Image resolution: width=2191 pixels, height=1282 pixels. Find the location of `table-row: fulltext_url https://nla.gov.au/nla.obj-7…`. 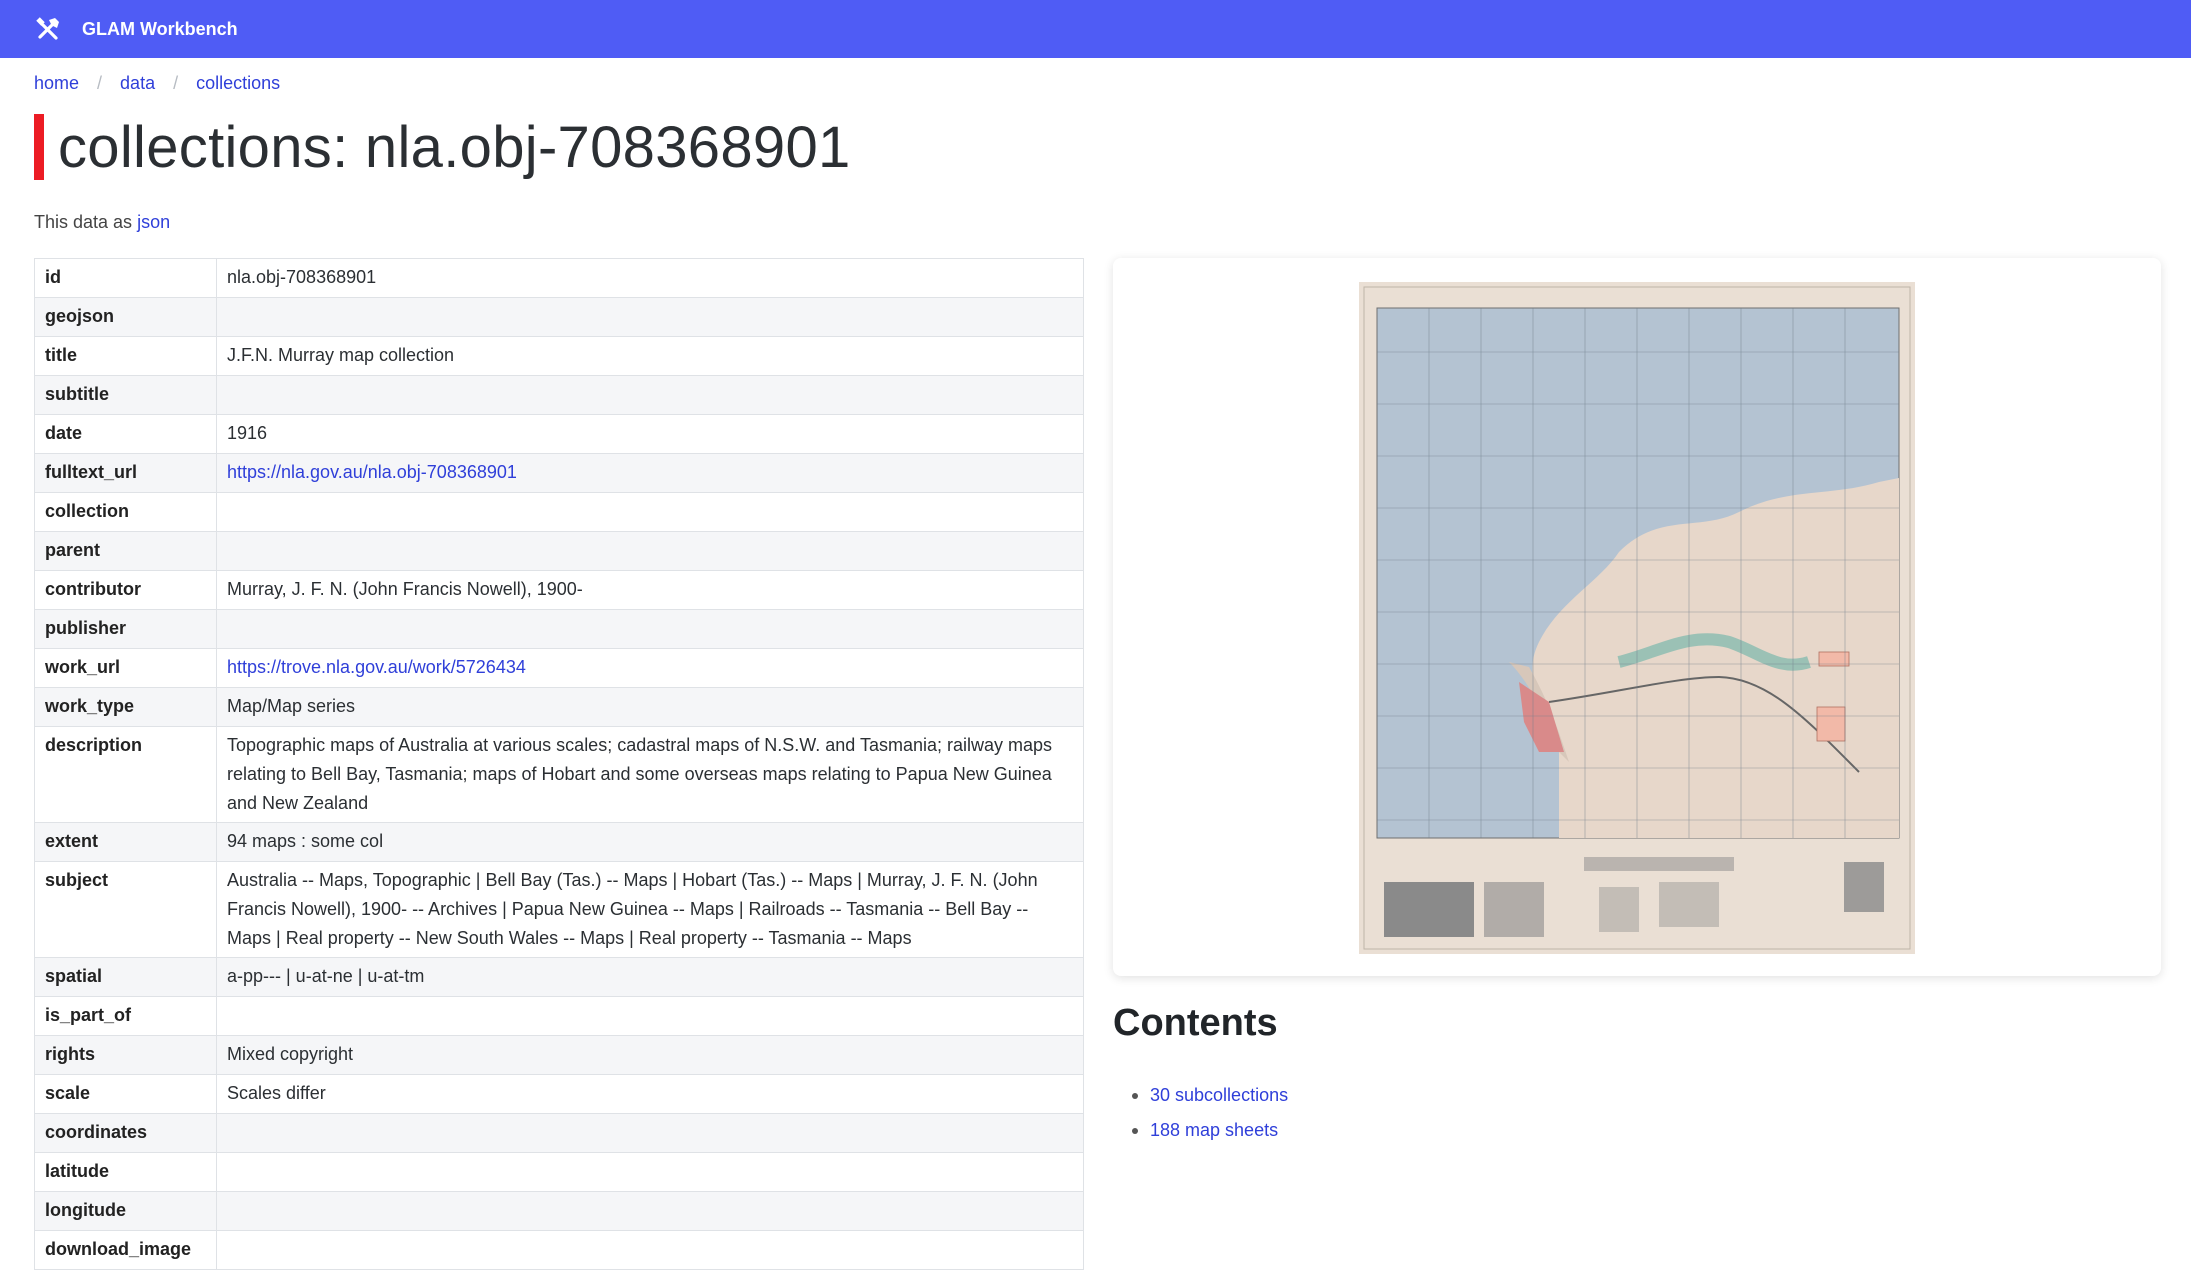

table-row: fulltext_url https://nla.gov.au/nla.obj-7… is located at coordinates (559, 473).